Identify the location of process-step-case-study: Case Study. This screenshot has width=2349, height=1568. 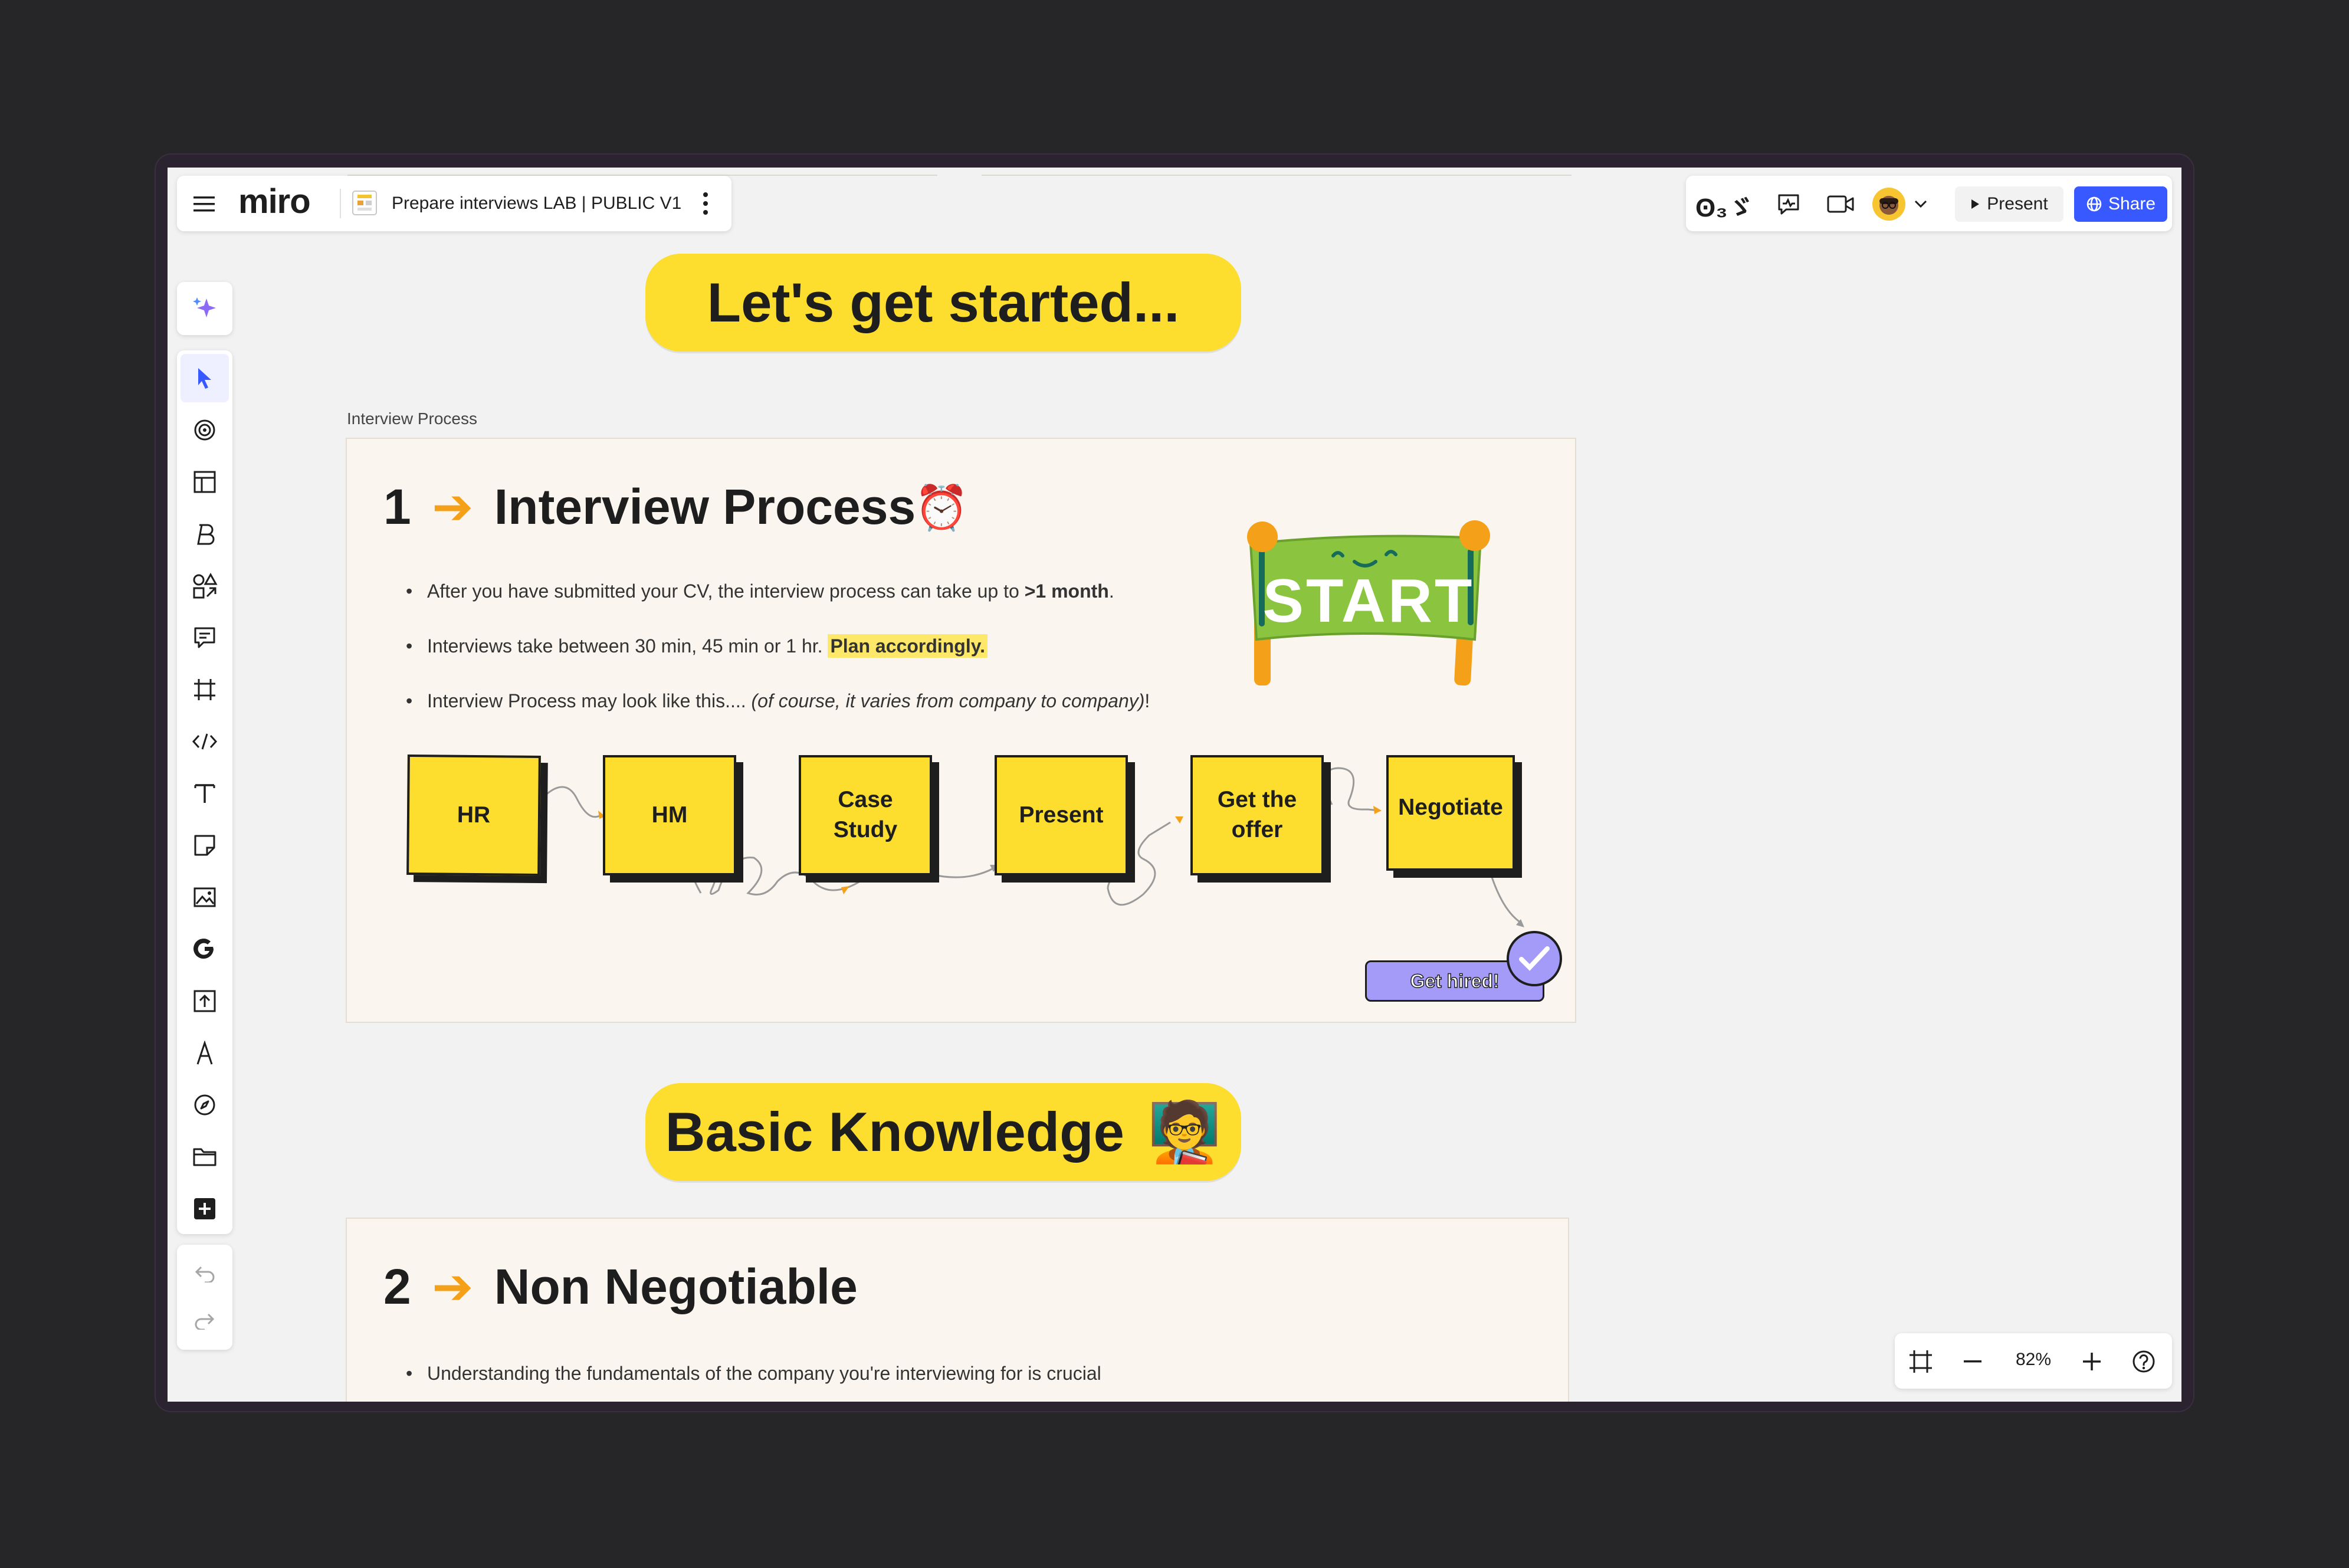
(865, 815).